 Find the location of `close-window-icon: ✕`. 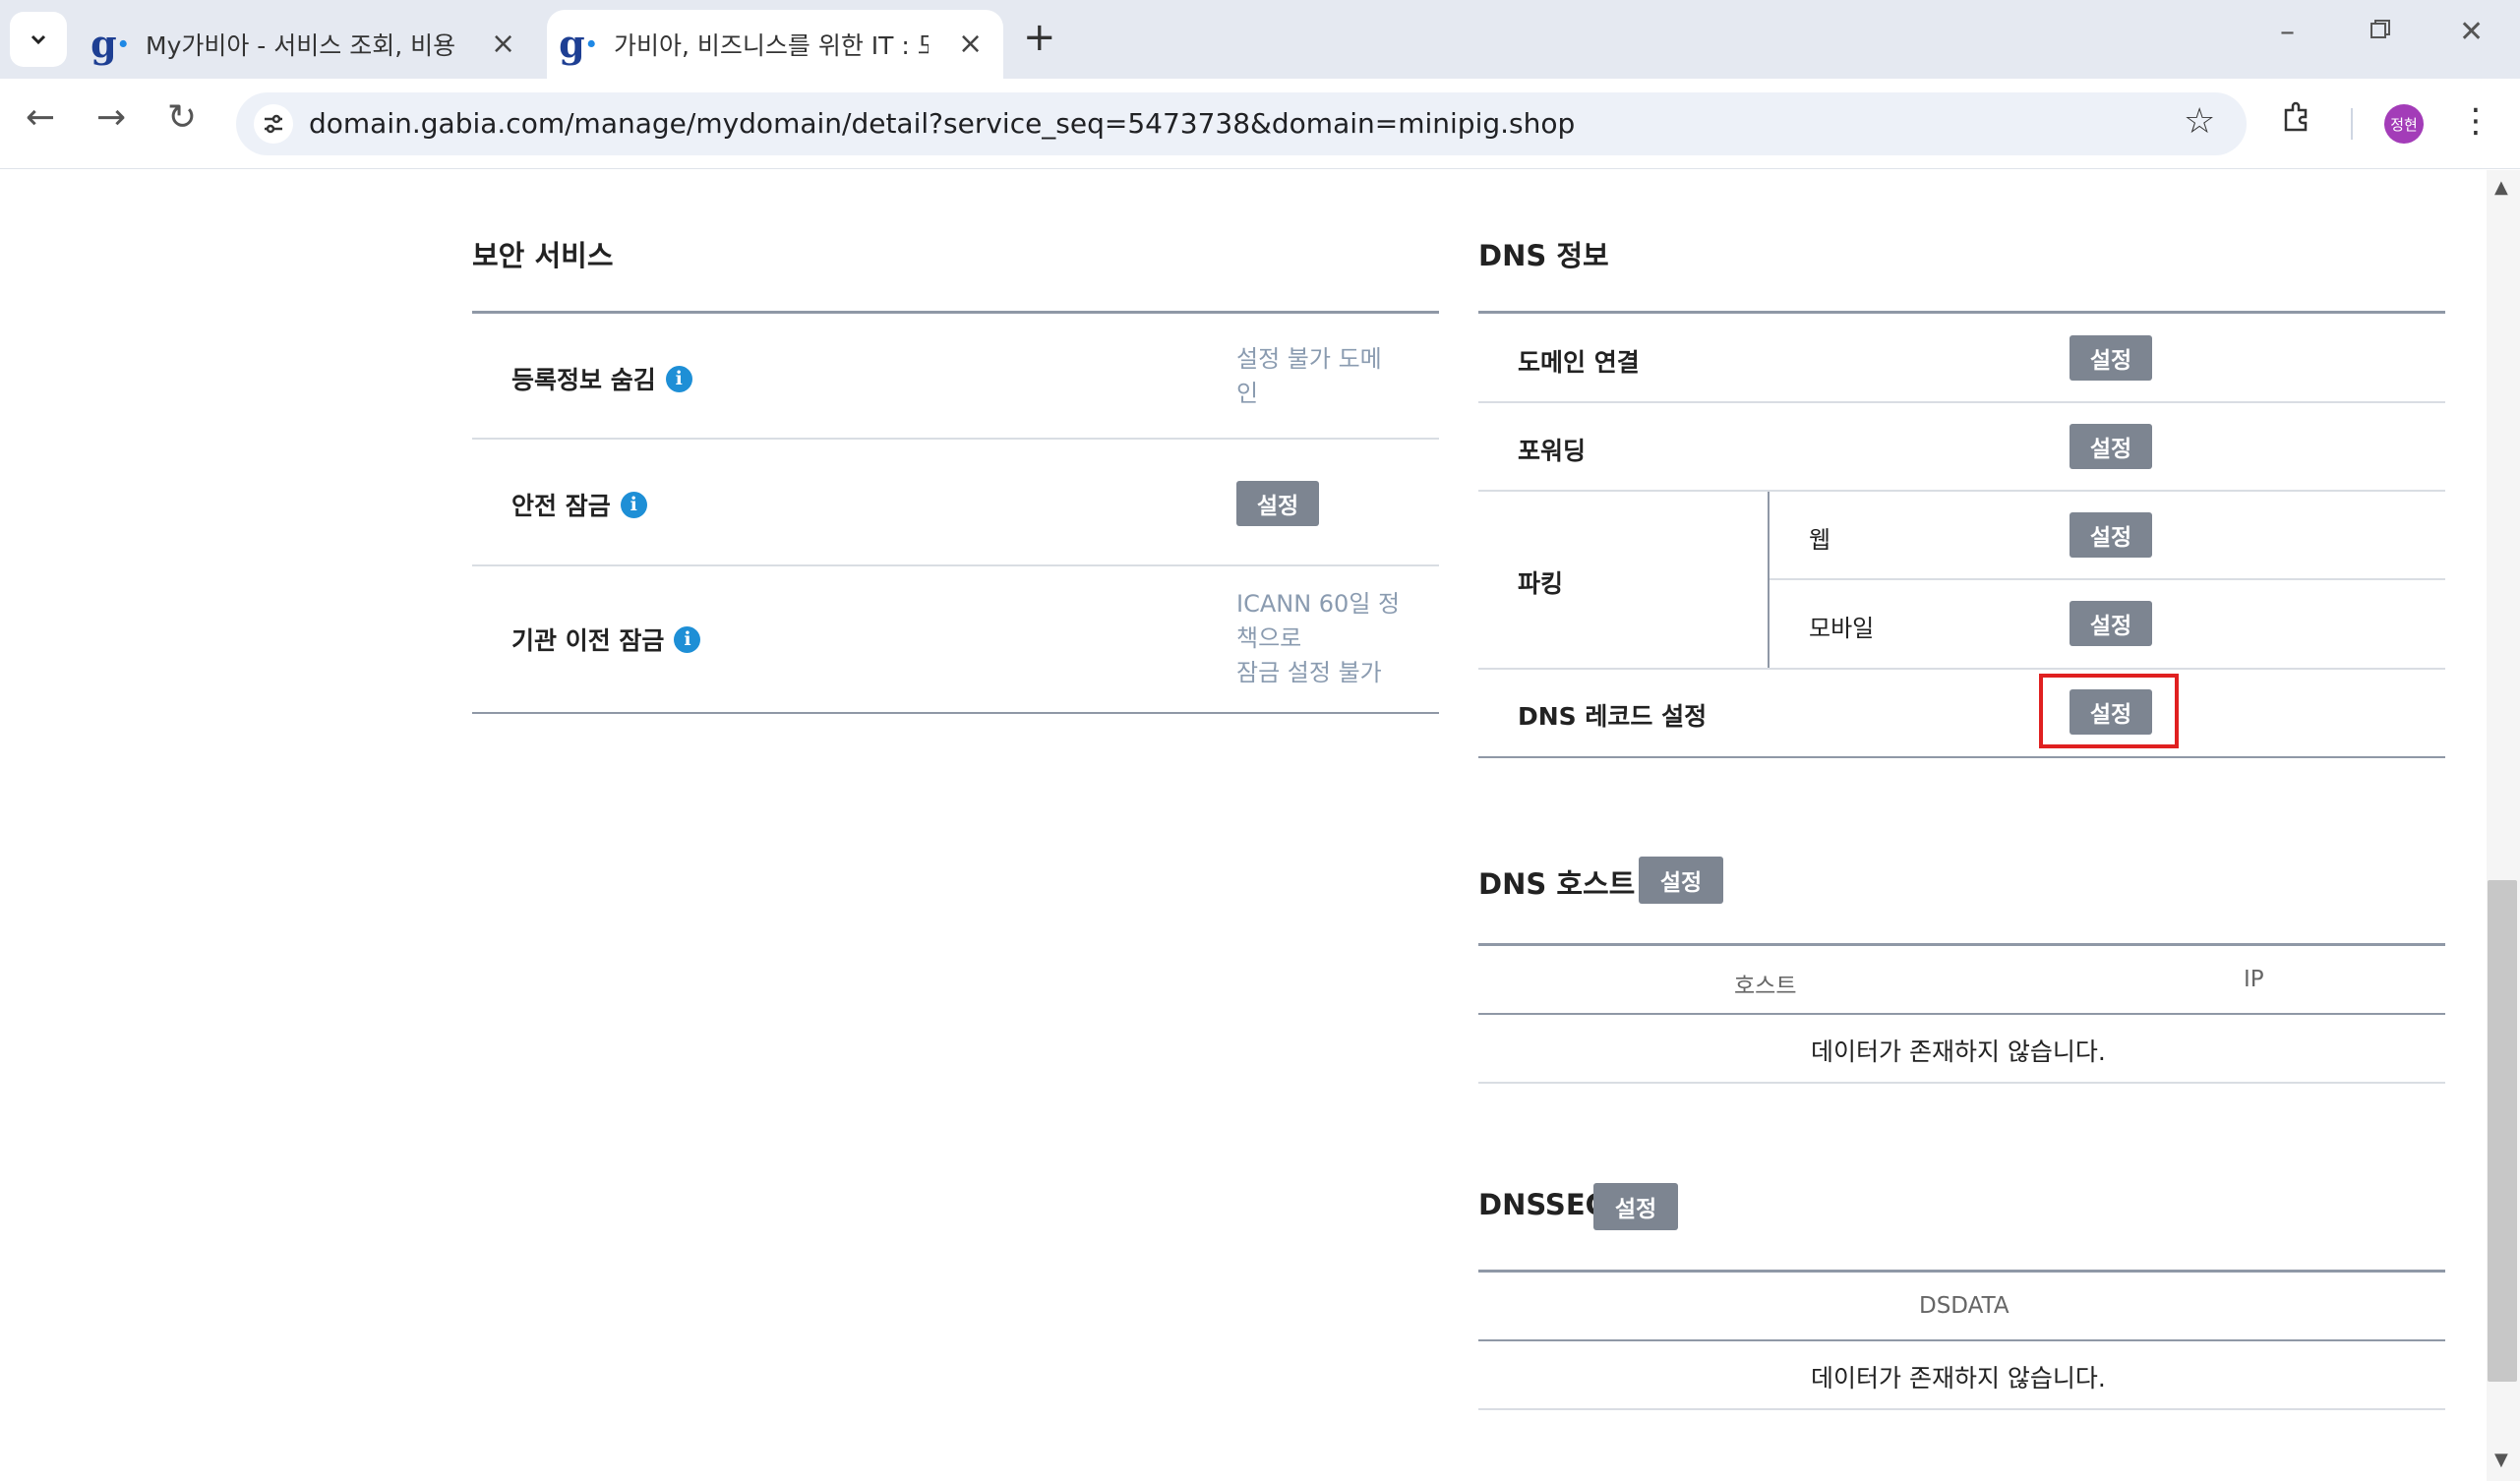

close-window-icon: ✕ is located at coordinates (2471, 32).